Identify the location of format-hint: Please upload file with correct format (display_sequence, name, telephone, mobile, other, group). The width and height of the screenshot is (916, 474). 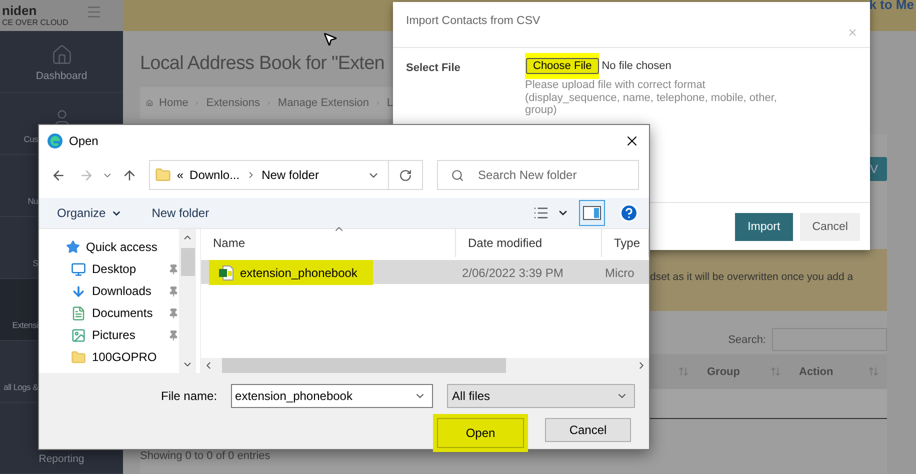
(651, 97).